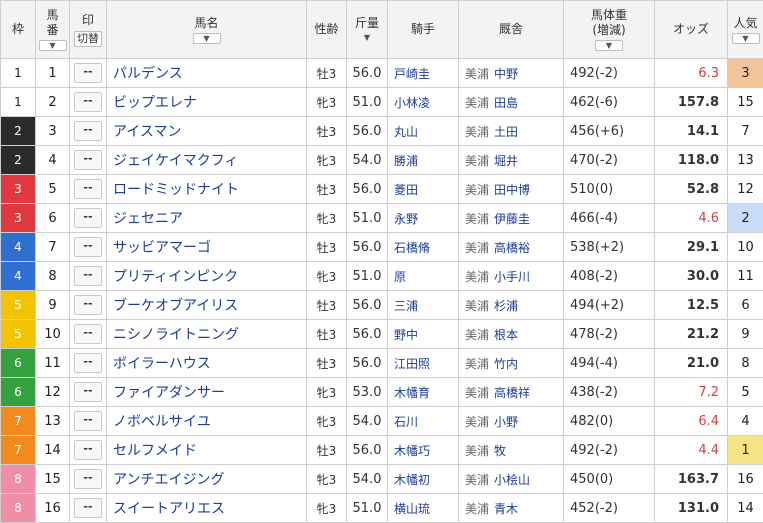 This screenshot has height=523, width=763. What do you see at coordinates (207, 276) in the screenshot?
I see `horse-name-link: プリティインピンク` at bounding box center [207, 276].